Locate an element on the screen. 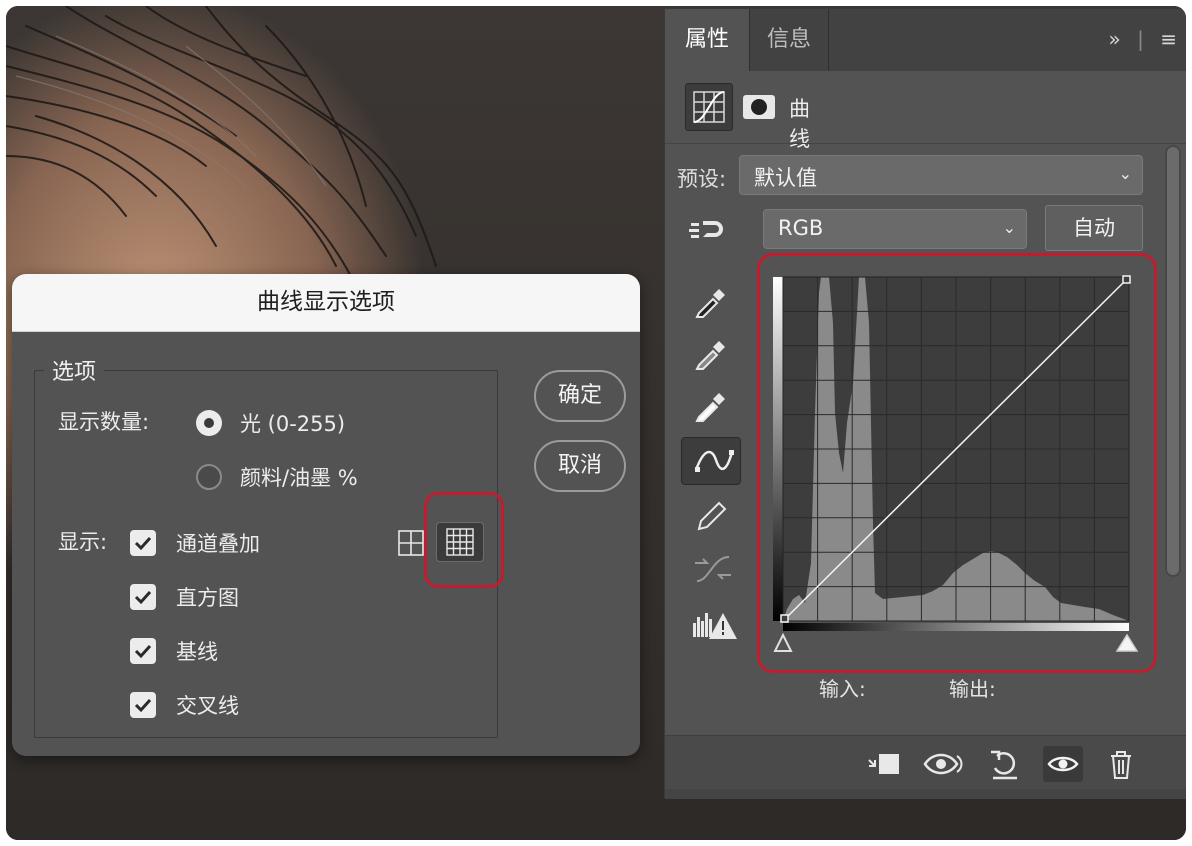 The height and width of the screenshot is (846, 1192). clip-to-layer-icon is located at coordinates (883, 764).